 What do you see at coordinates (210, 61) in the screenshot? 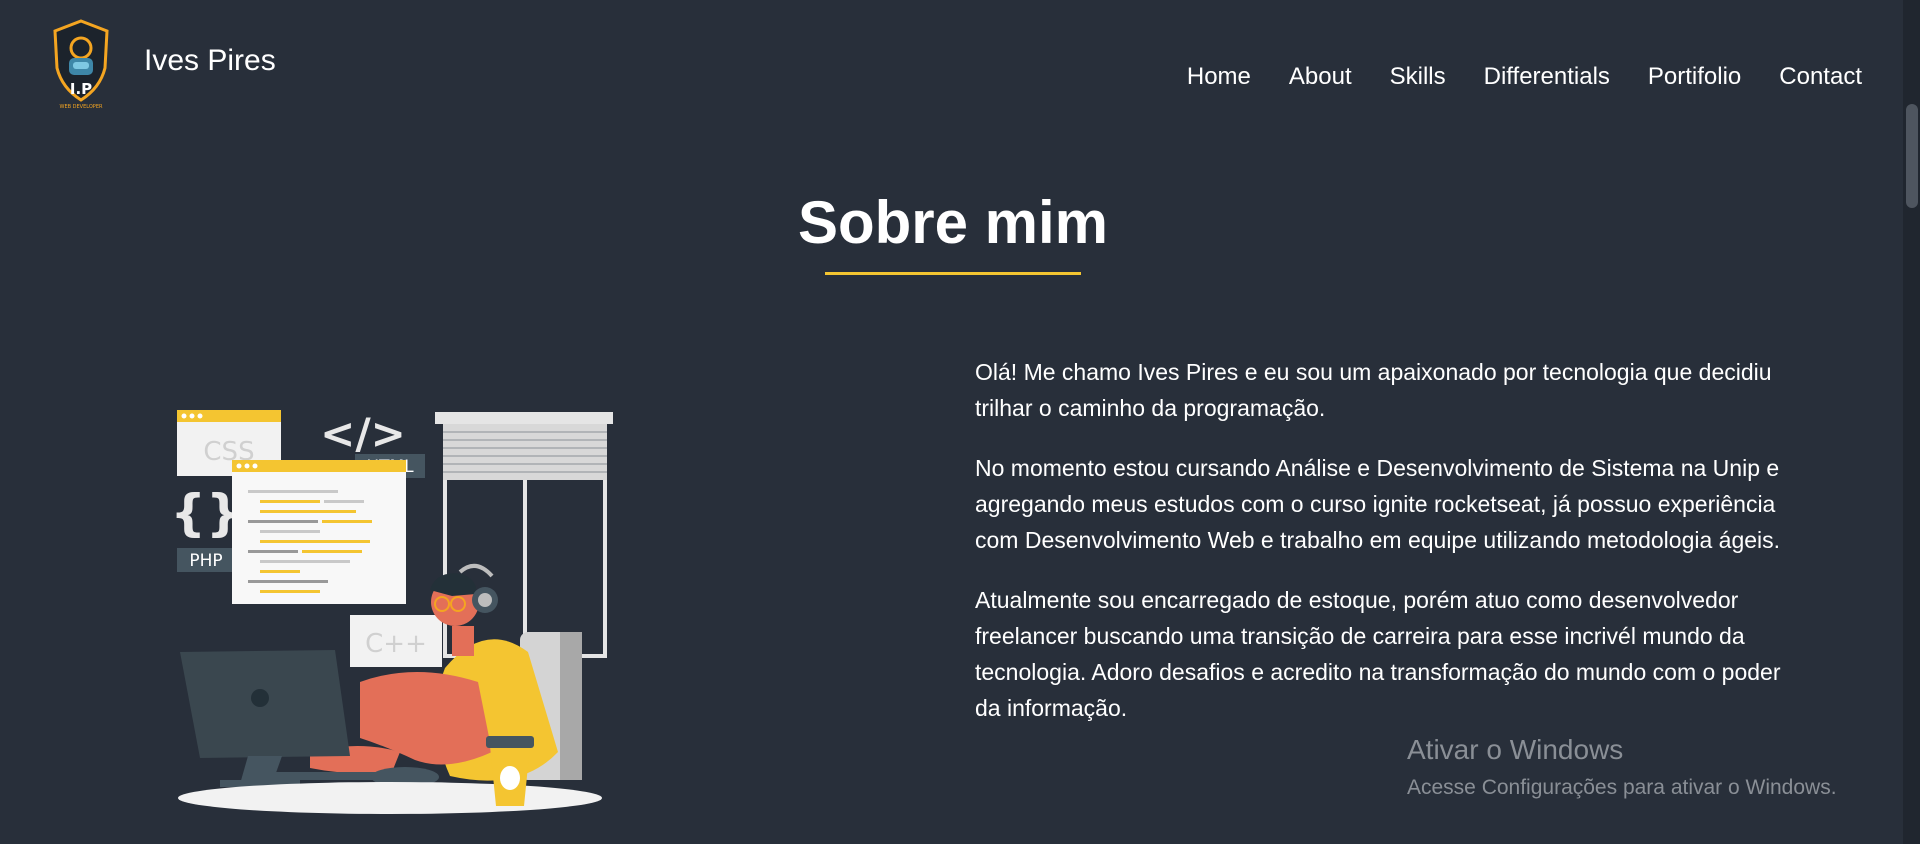
I see `brand-name: Ives Pires` at bounding box center [210, 61].